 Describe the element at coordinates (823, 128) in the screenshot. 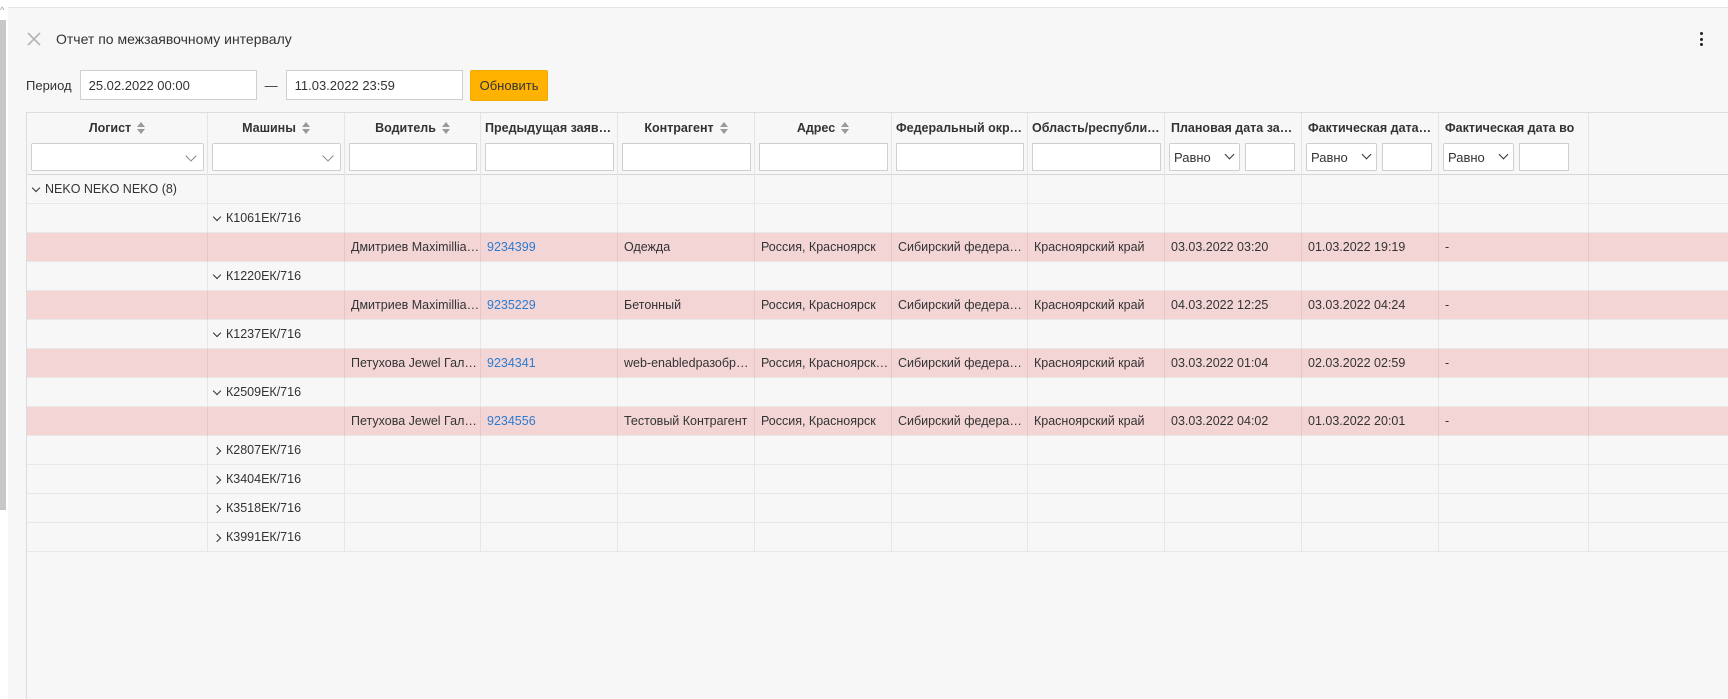

I see `column-title-address: Адрес` at that location.